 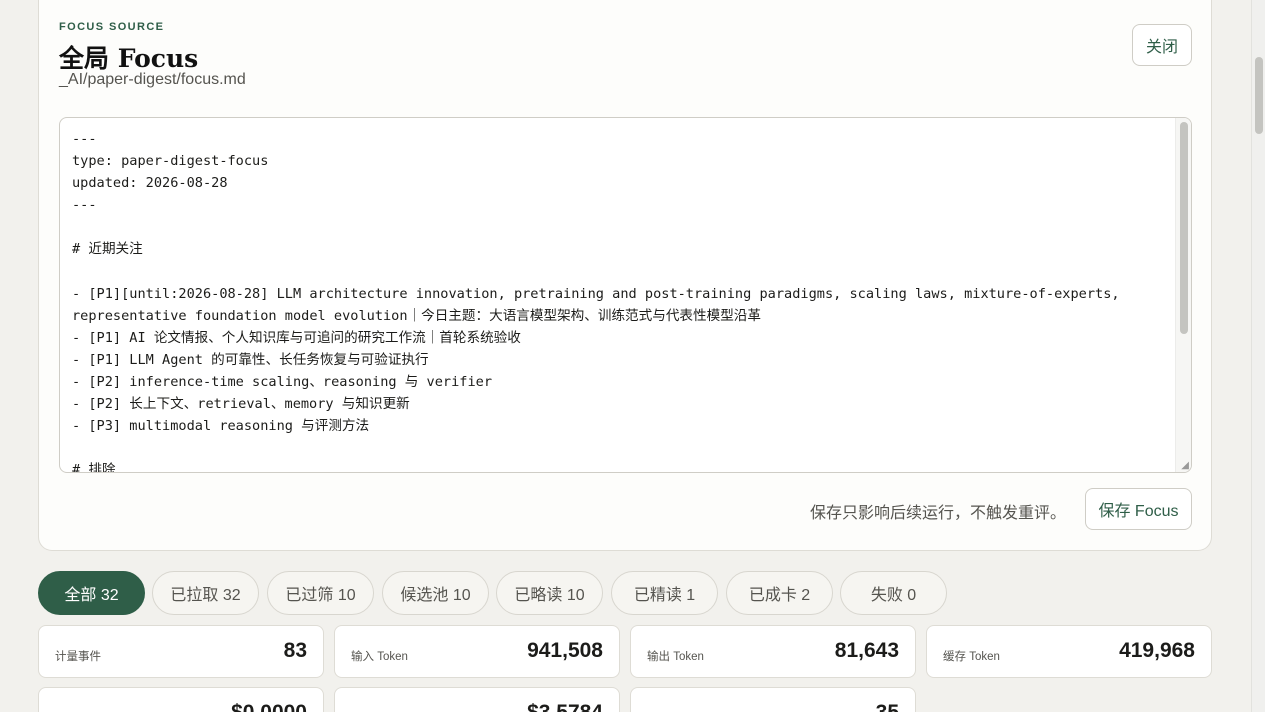 I want to click on stat-label: 缓存 Token, so click(x=971, y=657).